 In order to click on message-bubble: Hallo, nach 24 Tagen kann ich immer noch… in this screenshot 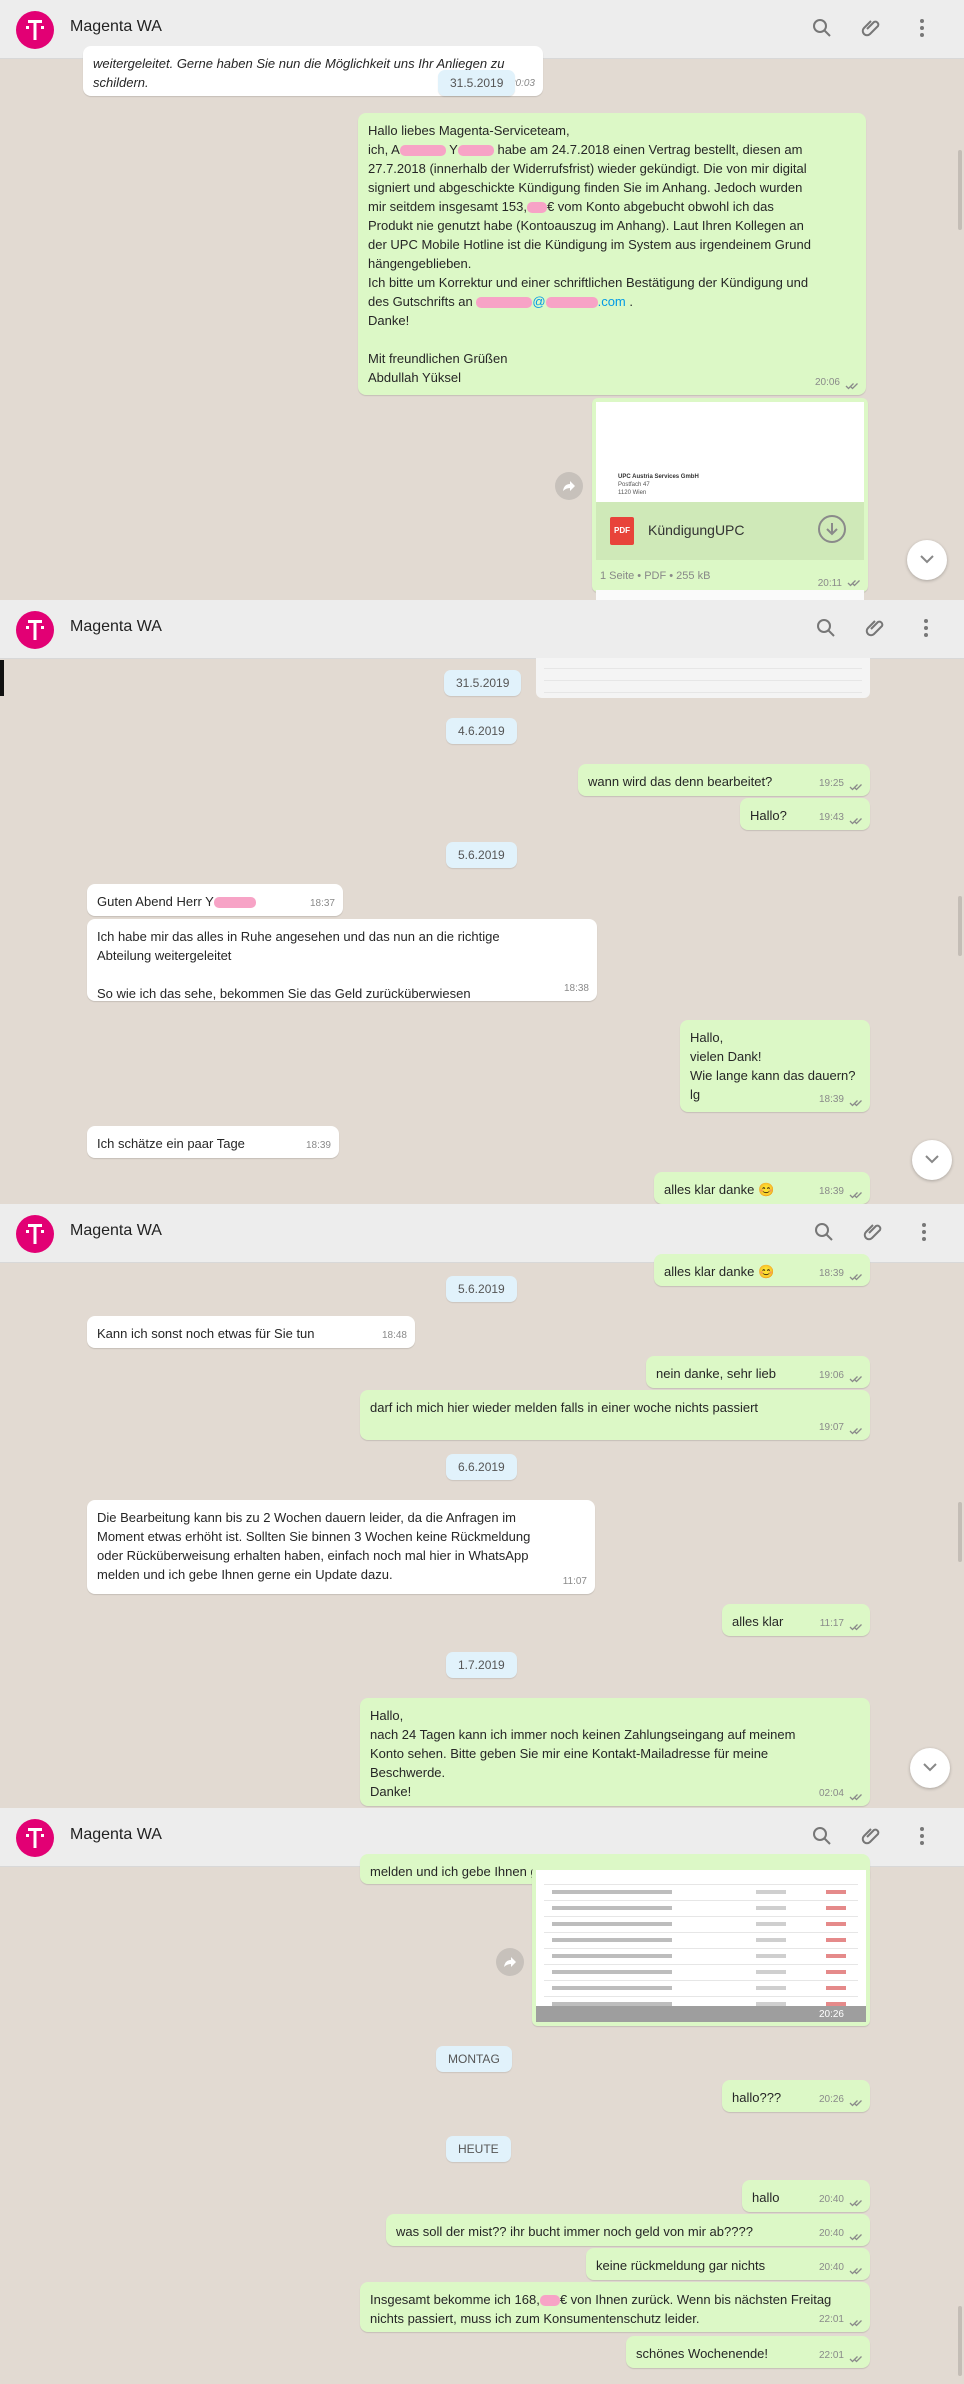, I will do `click(615, 1752)`.